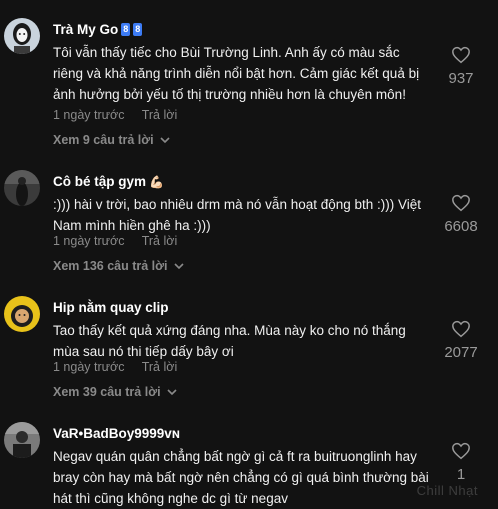  I want to click on view-replies-button: Xem 39 câu trả lời, so click(115, 392).